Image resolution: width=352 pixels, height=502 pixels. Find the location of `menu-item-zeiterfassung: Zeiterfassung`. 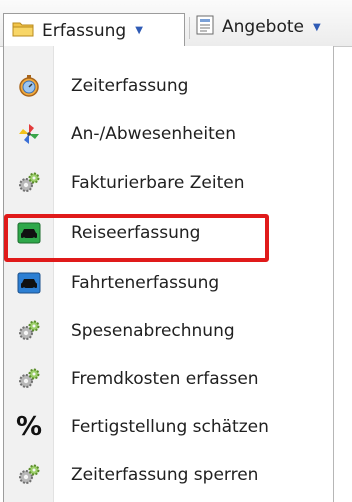

menu-item-zeiterfassung: Zeiterfassung is located at coordinates (169, 86).